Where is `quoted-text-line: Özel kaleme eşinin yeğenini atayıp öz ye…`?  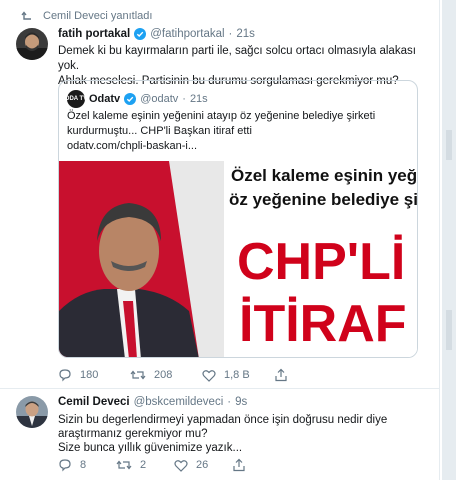
quoted-text-line: Özel kaleme eşinin yeğenini atayıp öz ye… is located at coordinates (221, 116).